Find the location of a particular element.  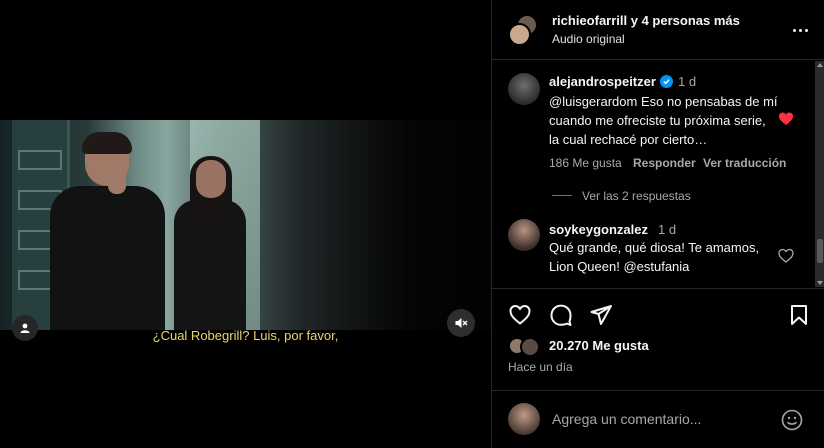

bookmark-icon is located at coordinates (799, 315).